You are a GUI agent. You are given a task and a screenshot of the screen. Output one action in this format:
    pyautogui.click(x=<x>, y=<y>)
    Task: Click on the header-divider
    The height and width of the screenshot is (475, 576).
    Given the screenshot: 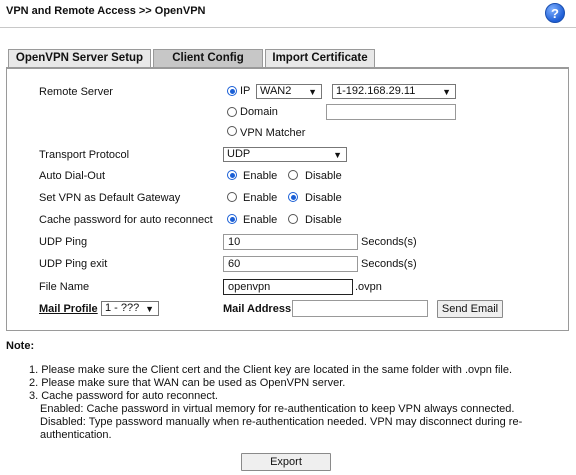 What is the action you would take?
    pyautogui.click(x=288, y=27)
    